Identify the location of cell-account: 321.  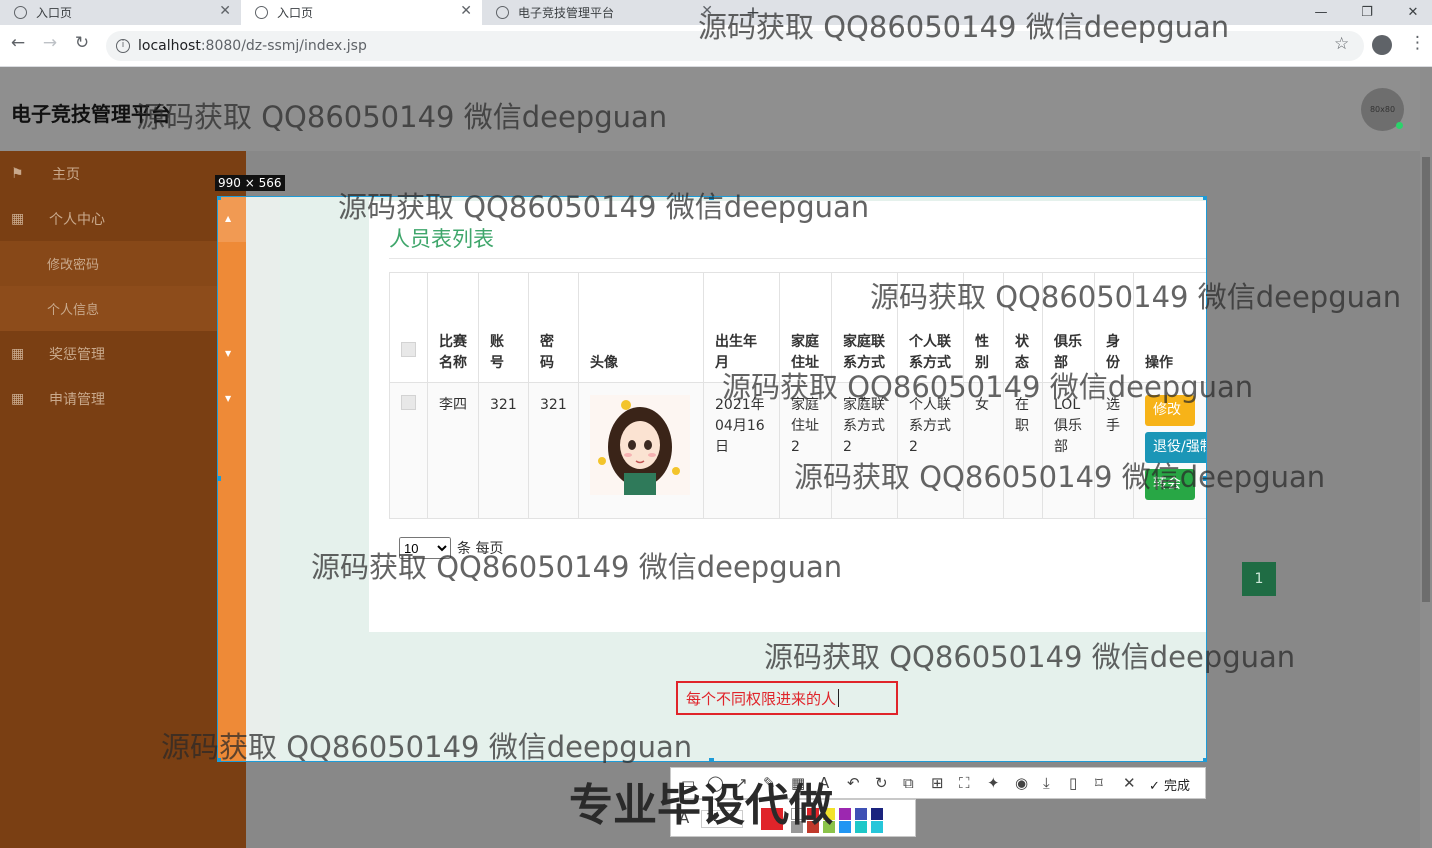
(503, 450).